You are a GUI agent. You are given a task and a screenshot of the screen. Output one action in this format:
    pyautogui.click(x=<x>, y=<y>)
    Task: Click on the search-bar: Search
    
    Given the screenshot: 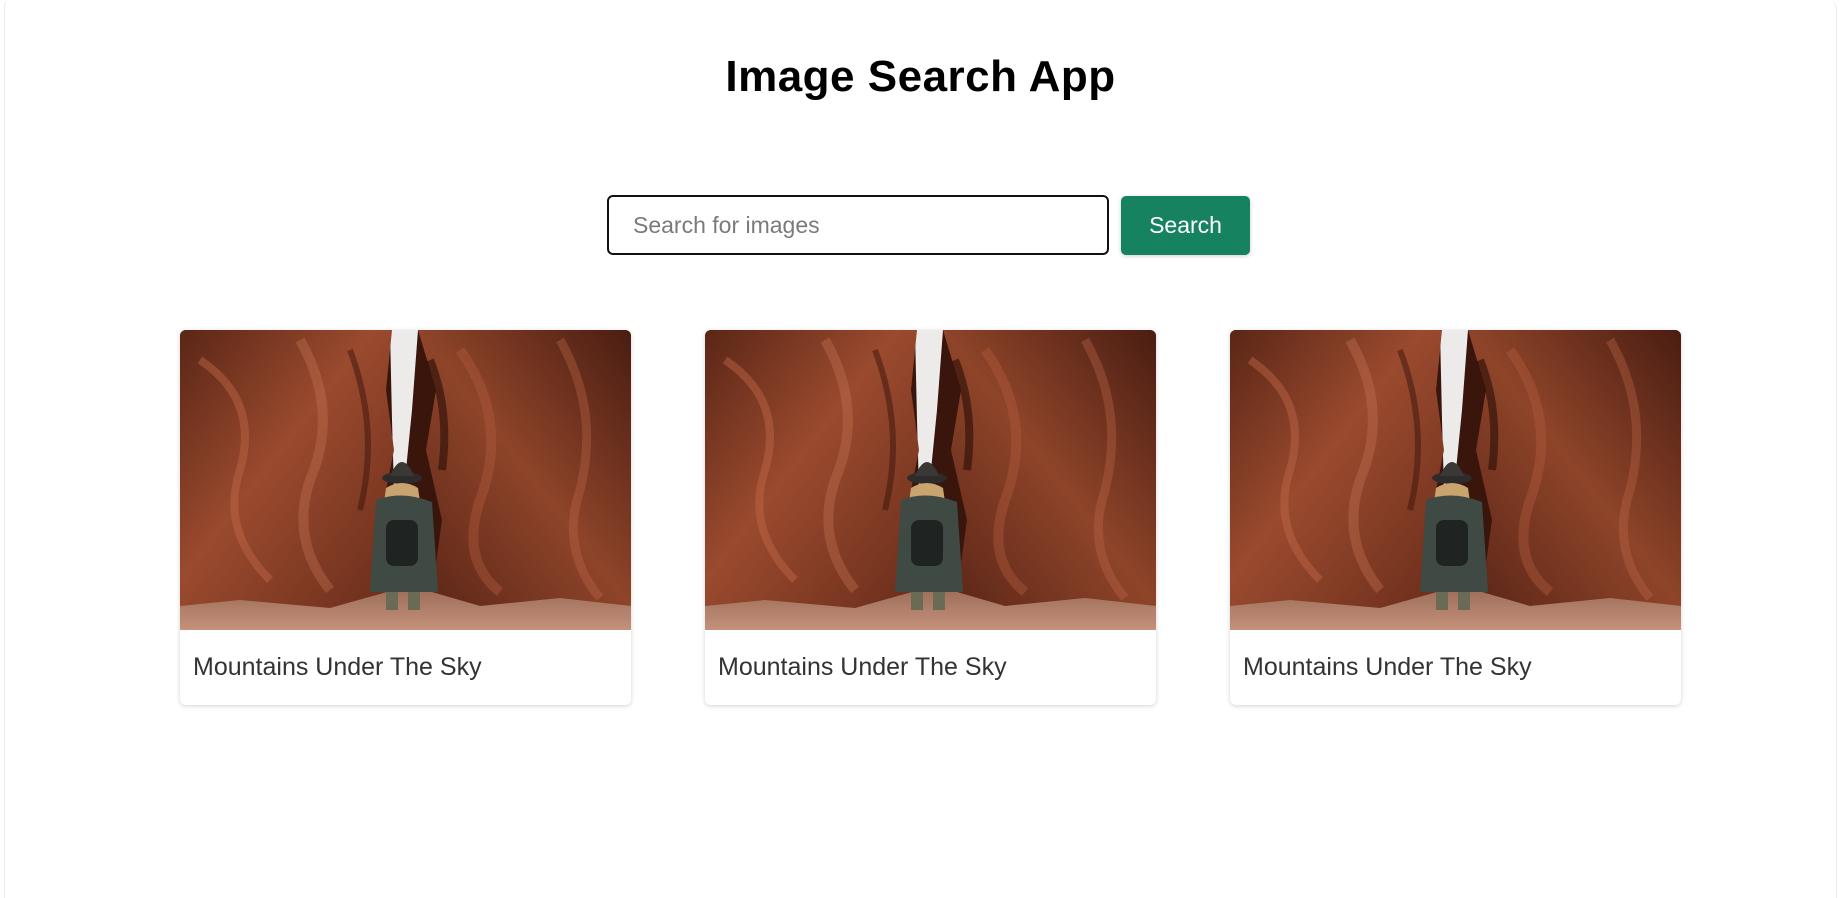 What is the action you would take?
    pyautogui.click(x=928, y=225)
    